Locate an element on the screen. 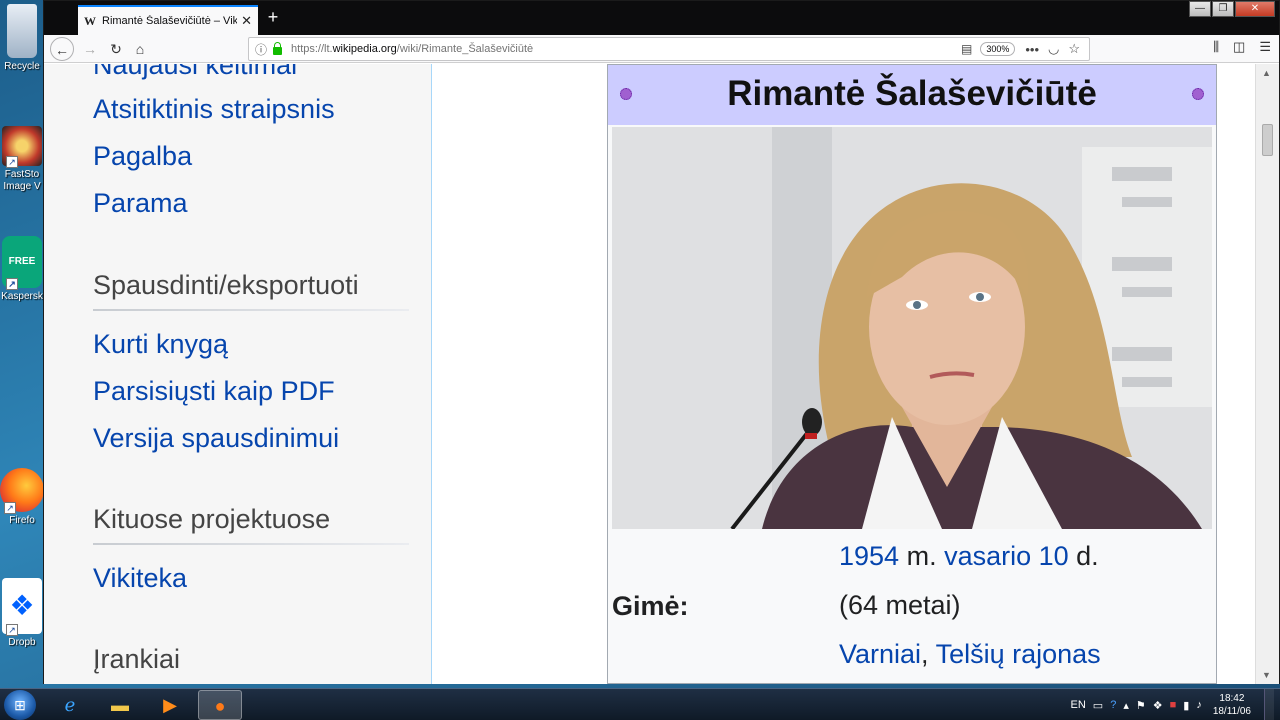 The width and height of the screenshot is (1280, 720). system-tray: EN ▭ ? ▴ ⚑ ❖ ■ ▮ ♪ 18:42 18/11/06 is located at coordinates (1175, 704).